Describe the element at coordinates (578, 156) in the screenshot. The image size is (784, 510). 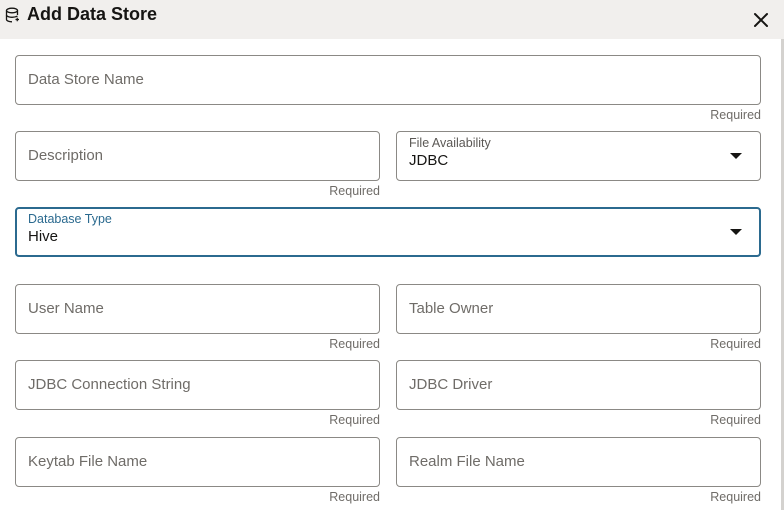
I see `file-availability-select: File Availability JDBC` at that location.